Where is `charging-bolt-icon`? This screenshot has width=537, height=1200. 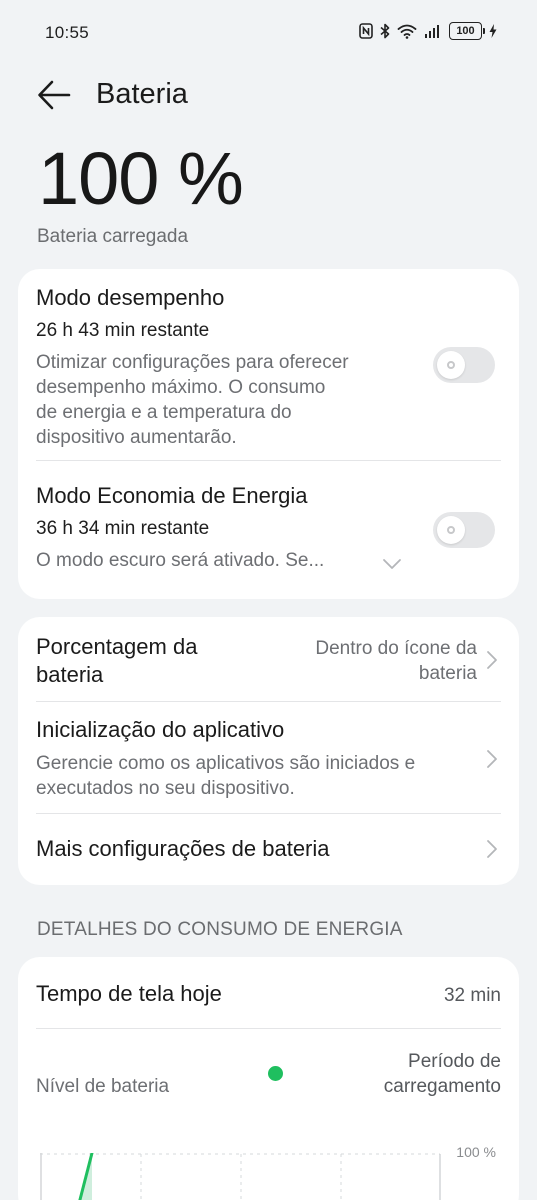 charging-bolt-icon is located at coordinates (493, 31).